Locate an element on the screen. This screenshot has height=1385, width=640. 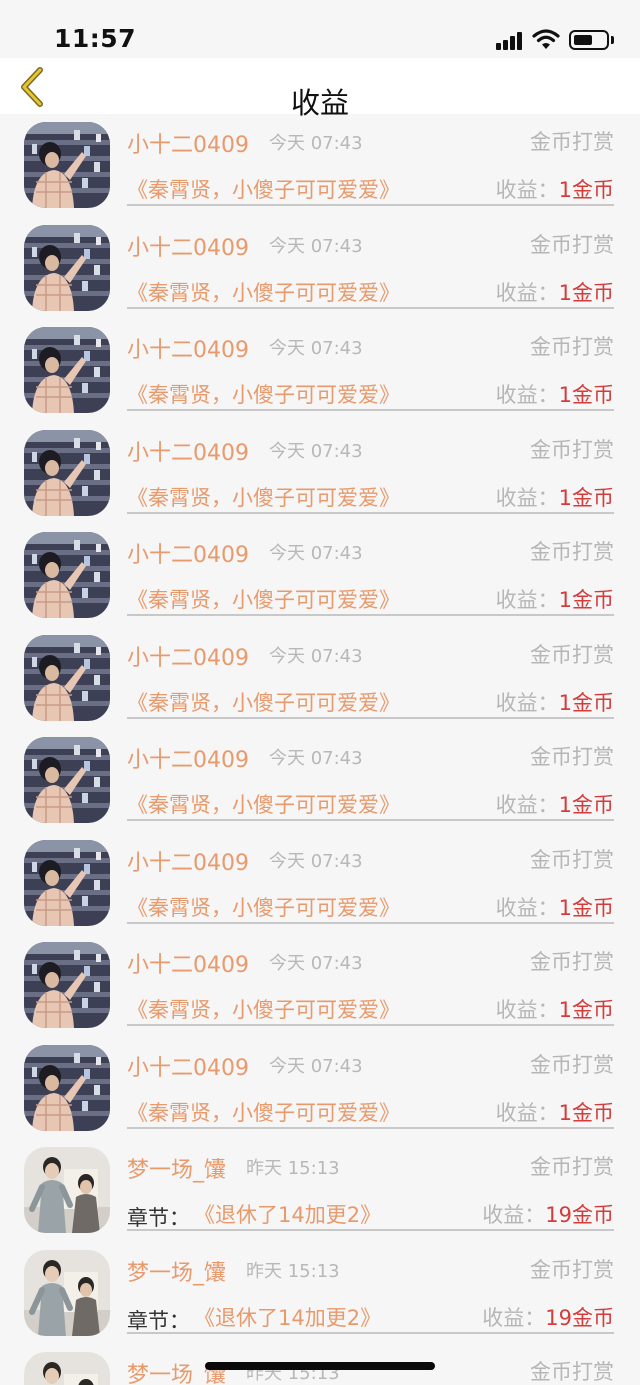
nav-bar: 收益 is located at coordinates (320, 89).